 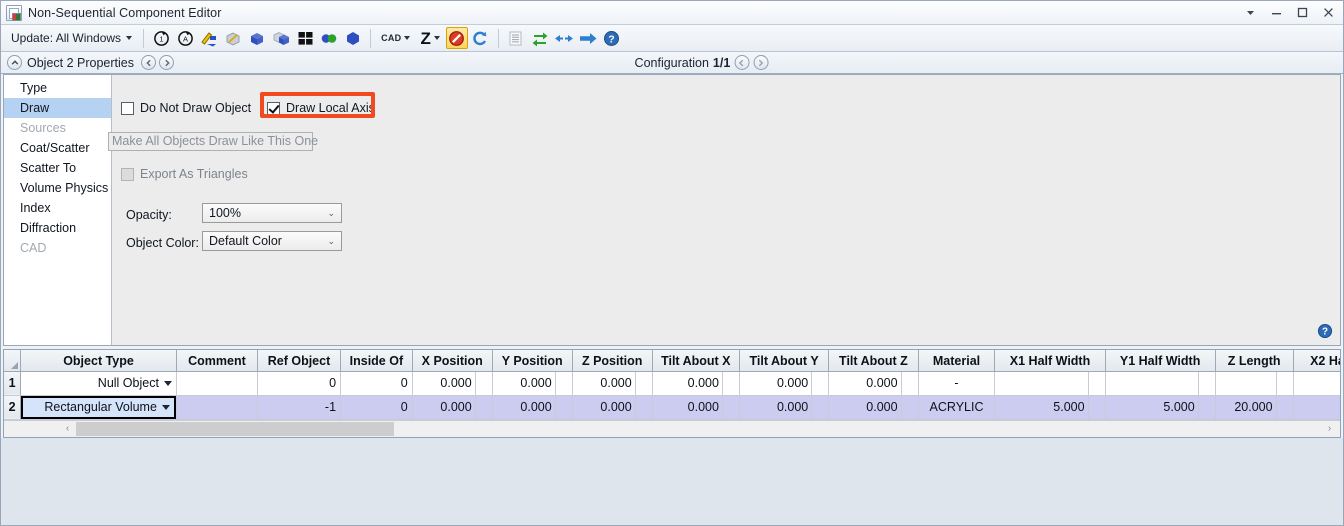 I want to click on sidebar-item-scatter-to: Scatter To, so click(x=57, y=168).